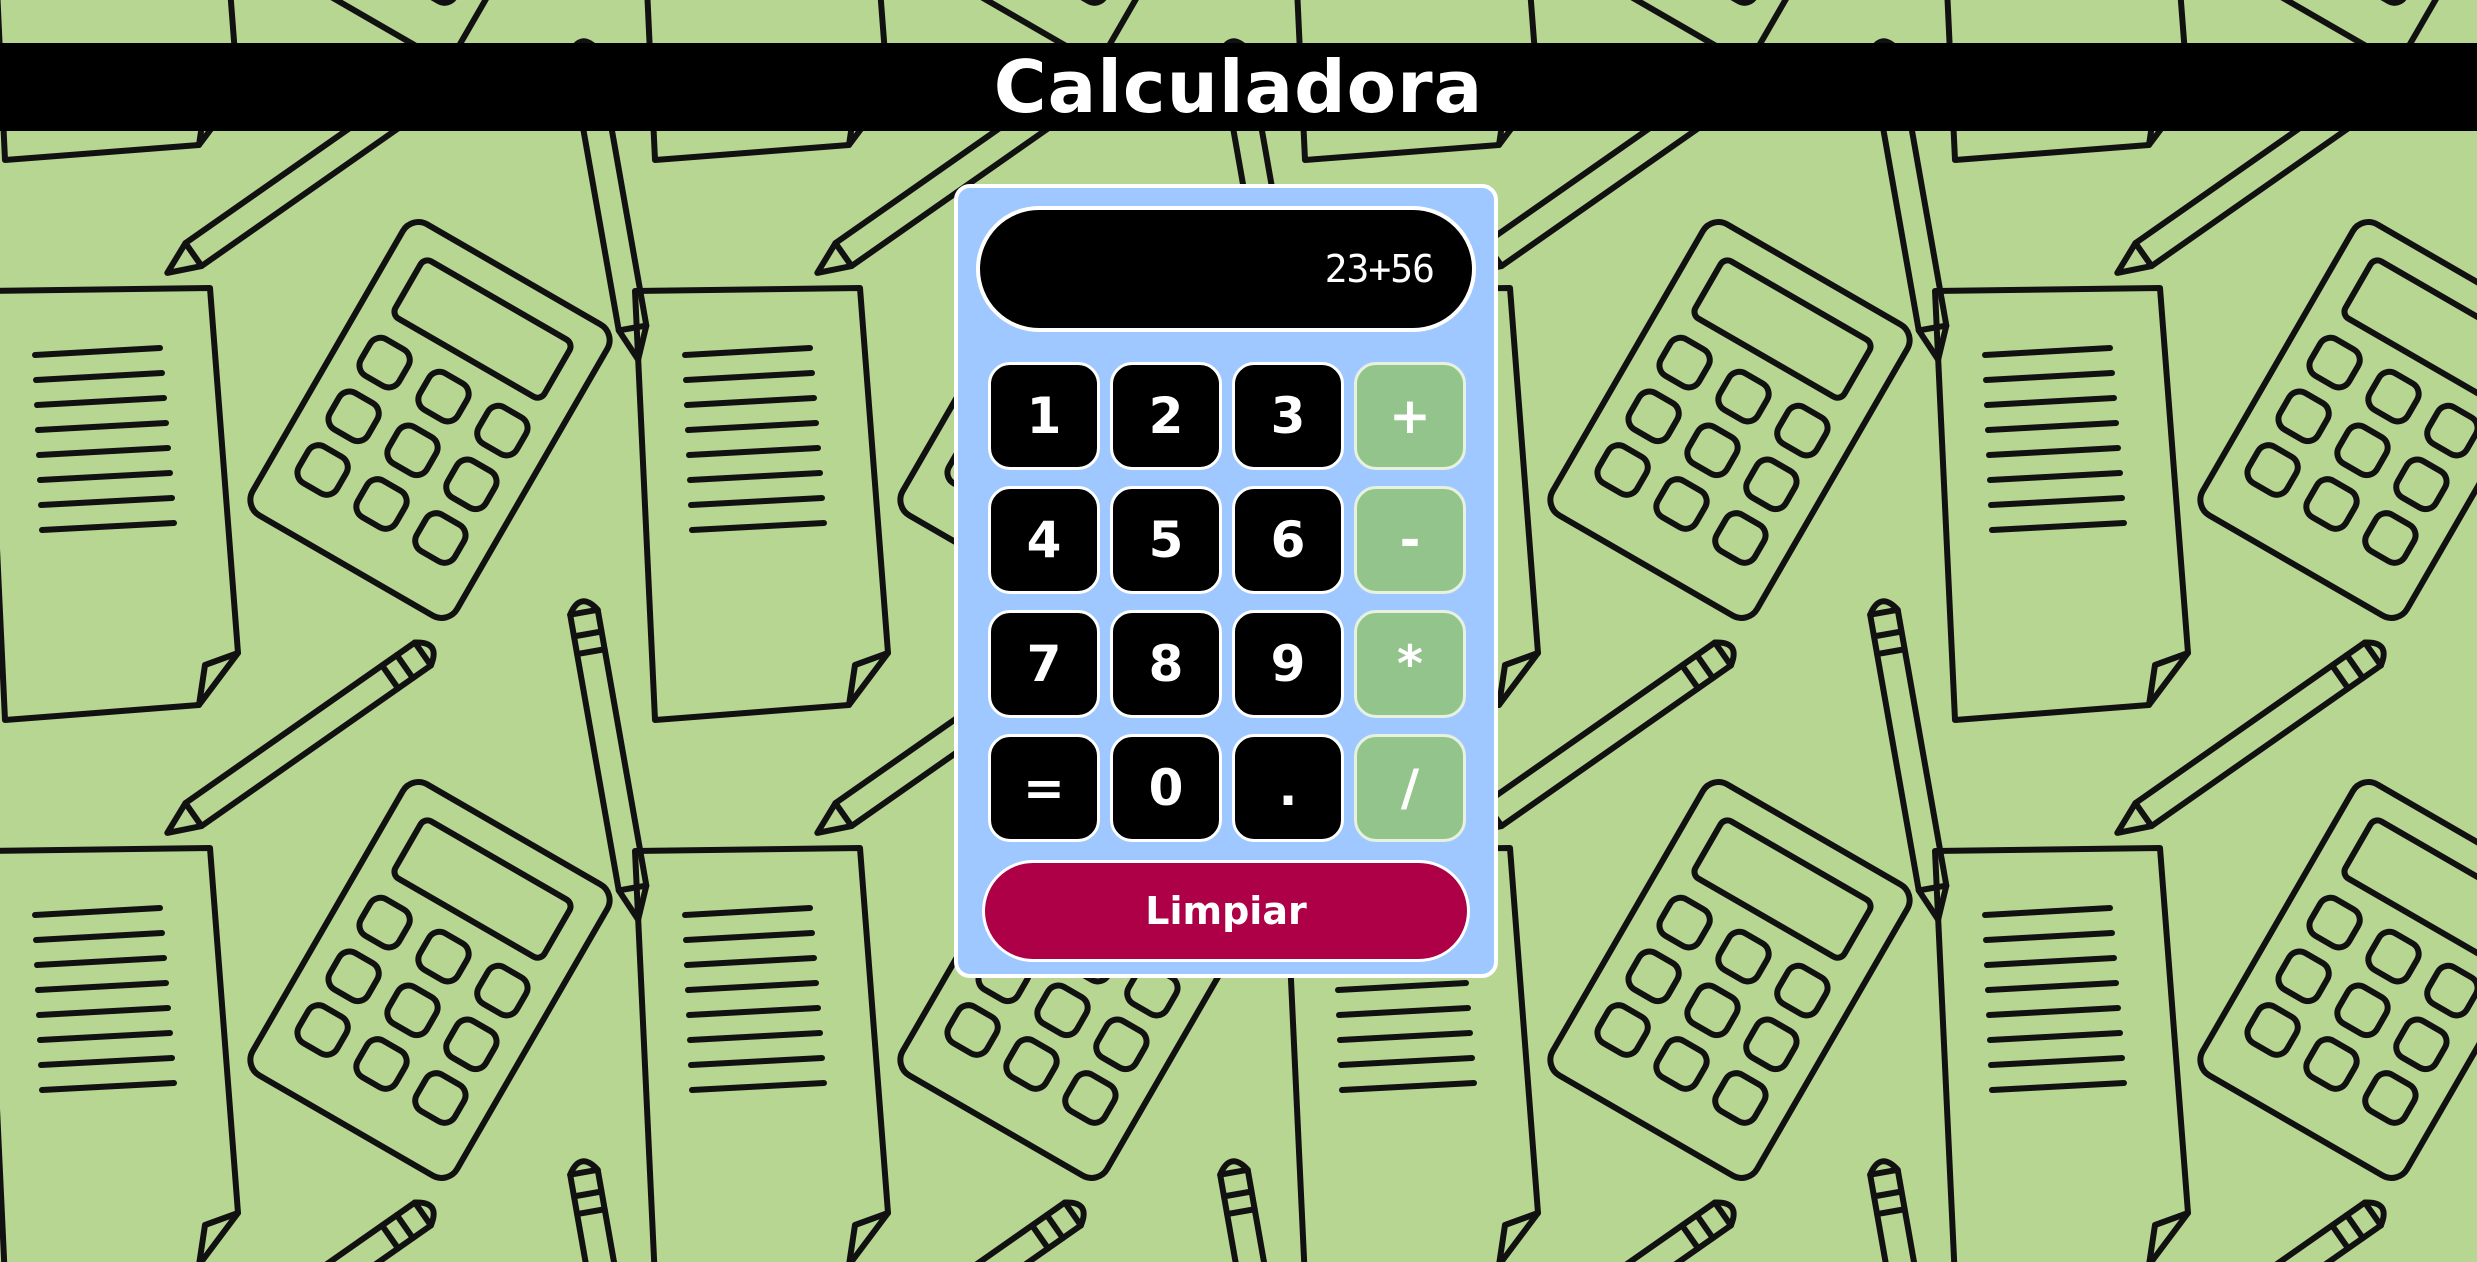 This screenshot has width=2477, height=1262. I want to click on key-1-button: 1, so click(1044, 416).